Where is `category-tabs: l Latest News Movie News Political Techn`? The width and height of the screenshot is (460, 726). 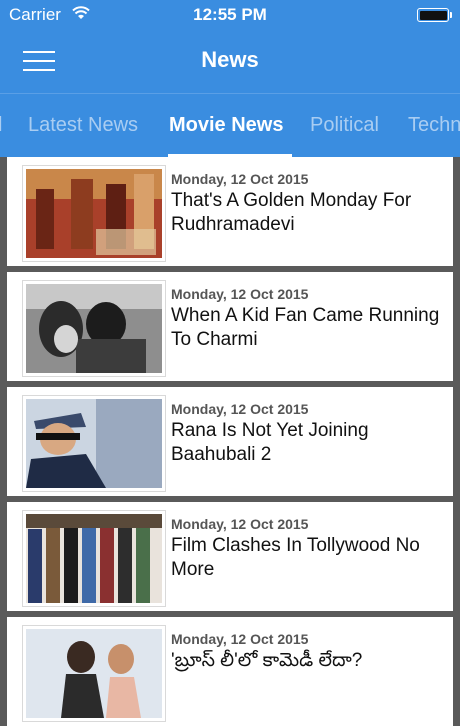
category-tabs: l Latest News Movie News Political Techn is located at coordinates (230, 125).